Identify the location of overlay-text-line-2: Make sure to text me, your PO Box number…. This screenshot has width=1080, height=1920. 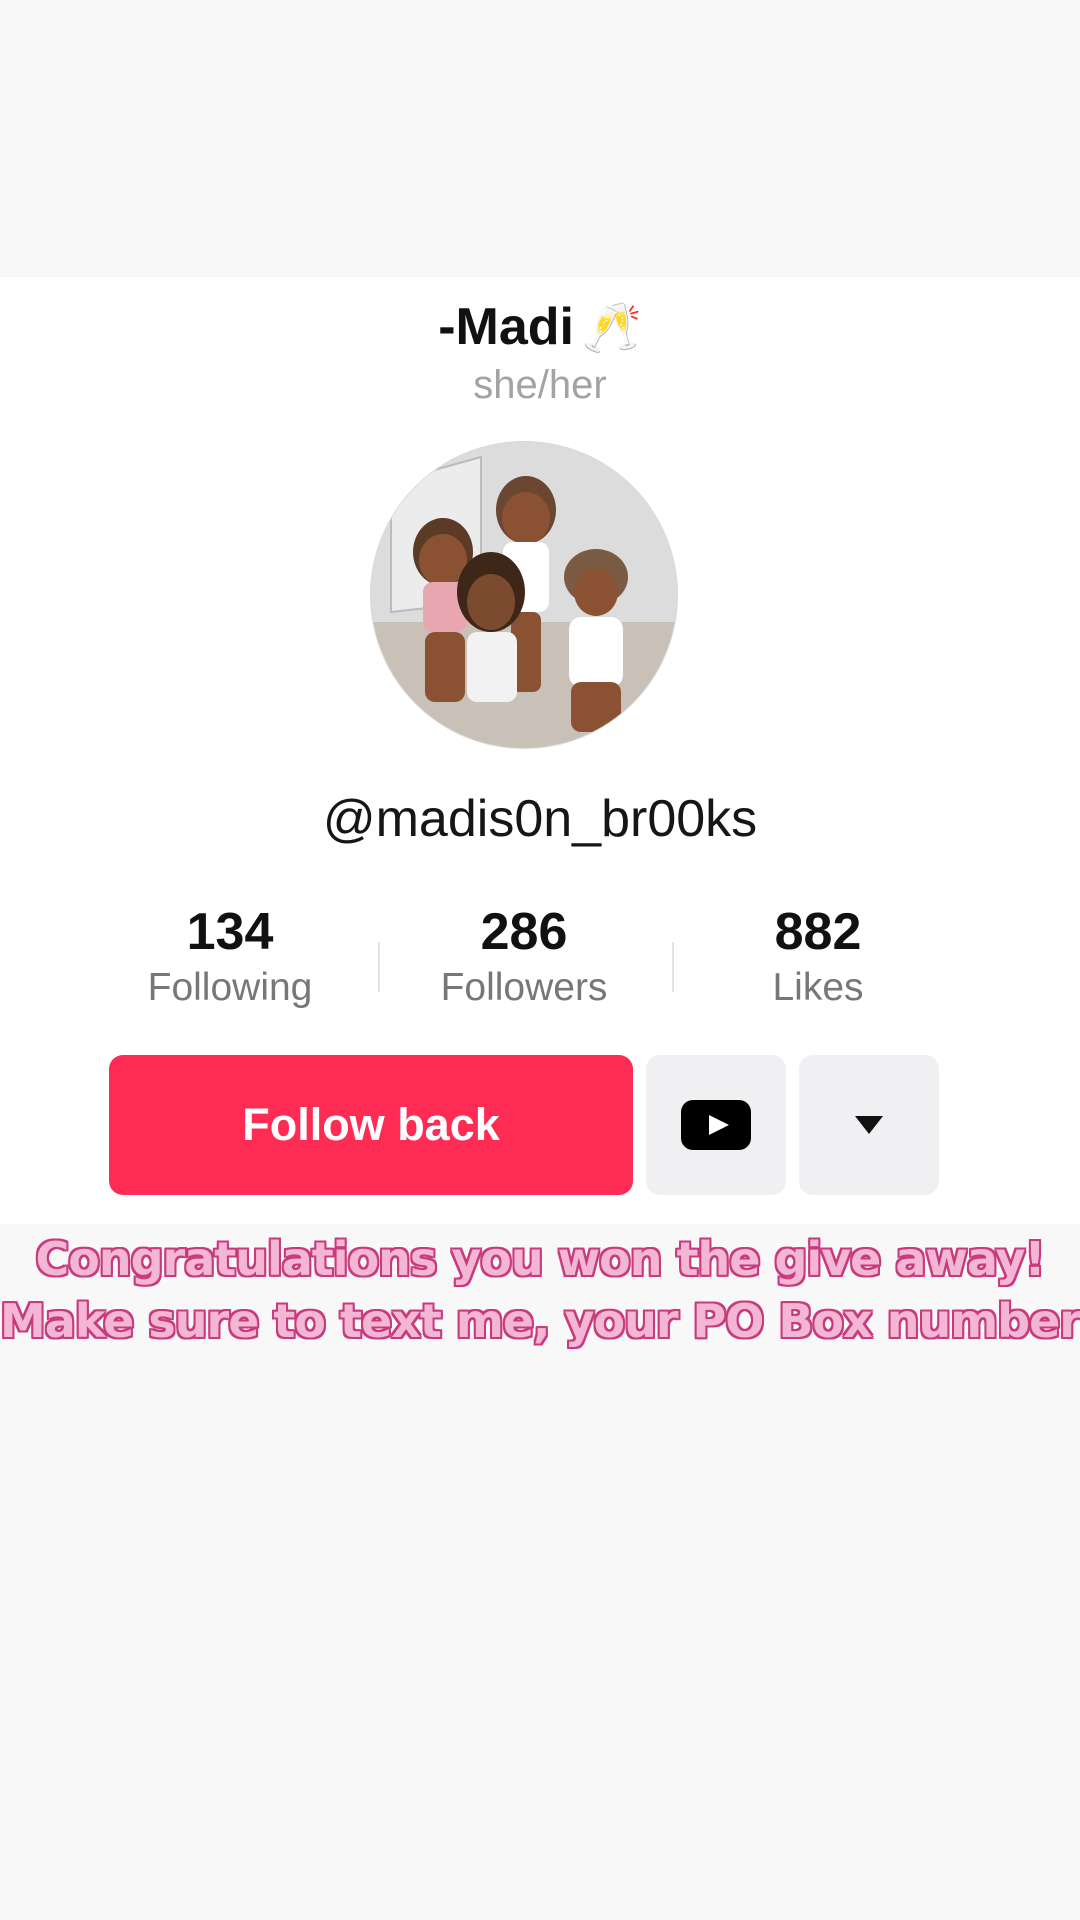
(540, 1321).